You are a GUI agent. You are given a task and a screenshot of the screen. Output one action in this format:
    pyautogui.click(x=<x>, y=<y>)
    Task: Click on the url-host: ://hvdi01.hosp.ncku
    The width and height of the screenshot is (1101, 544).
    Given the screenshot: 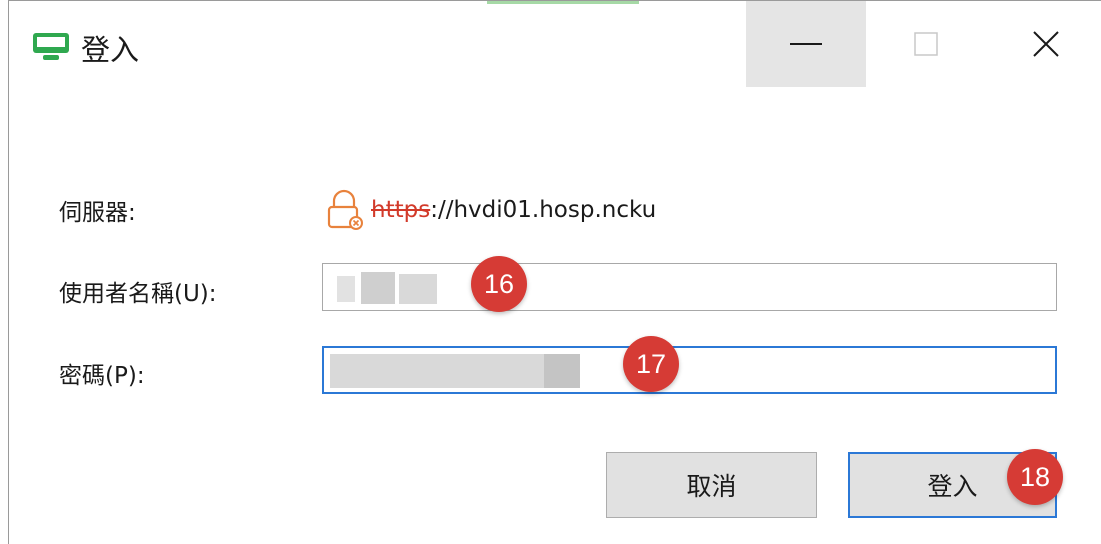 What is the action you would take?
    pyautogui.click(x=543, y=210)
    